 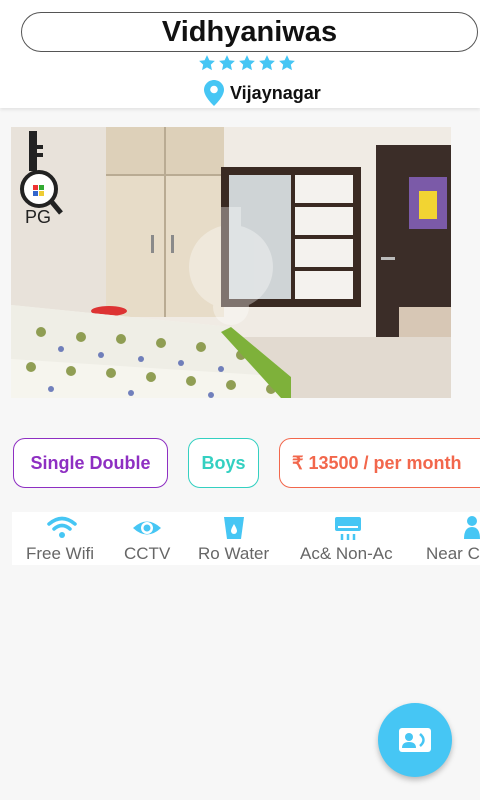 I want to click on amenity-ro-water: Ro Water, so click(x=242, y=538).